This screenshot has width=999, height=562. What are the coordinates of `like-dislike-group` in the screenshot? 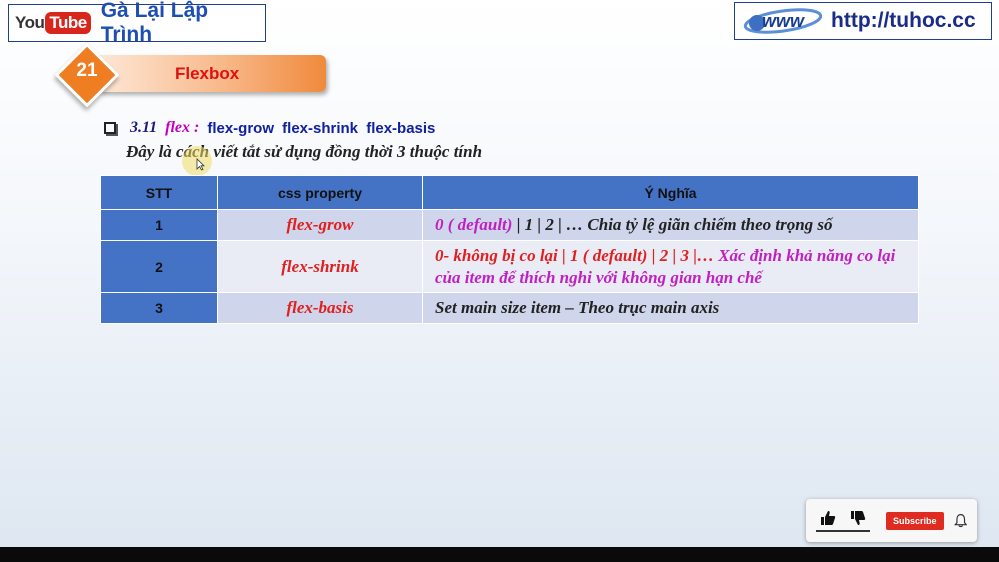 It's located at (843, 521).